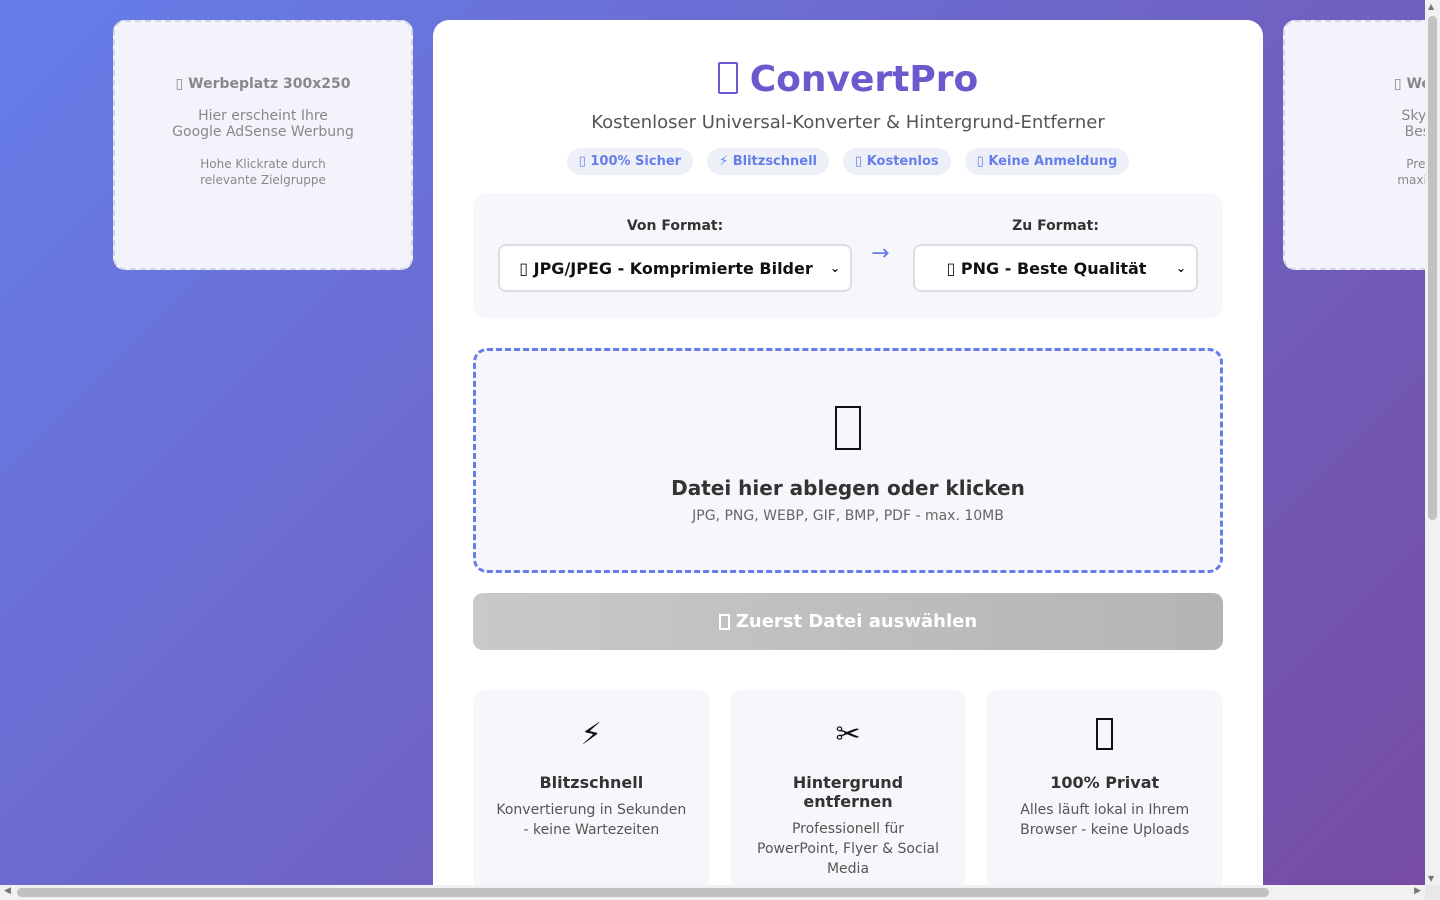 The image size is (1440, 900). Describe the element at coordinates (263, 132) in the screenshot. I see `ad-desc-line: Google AdSense Werbung` at that location.